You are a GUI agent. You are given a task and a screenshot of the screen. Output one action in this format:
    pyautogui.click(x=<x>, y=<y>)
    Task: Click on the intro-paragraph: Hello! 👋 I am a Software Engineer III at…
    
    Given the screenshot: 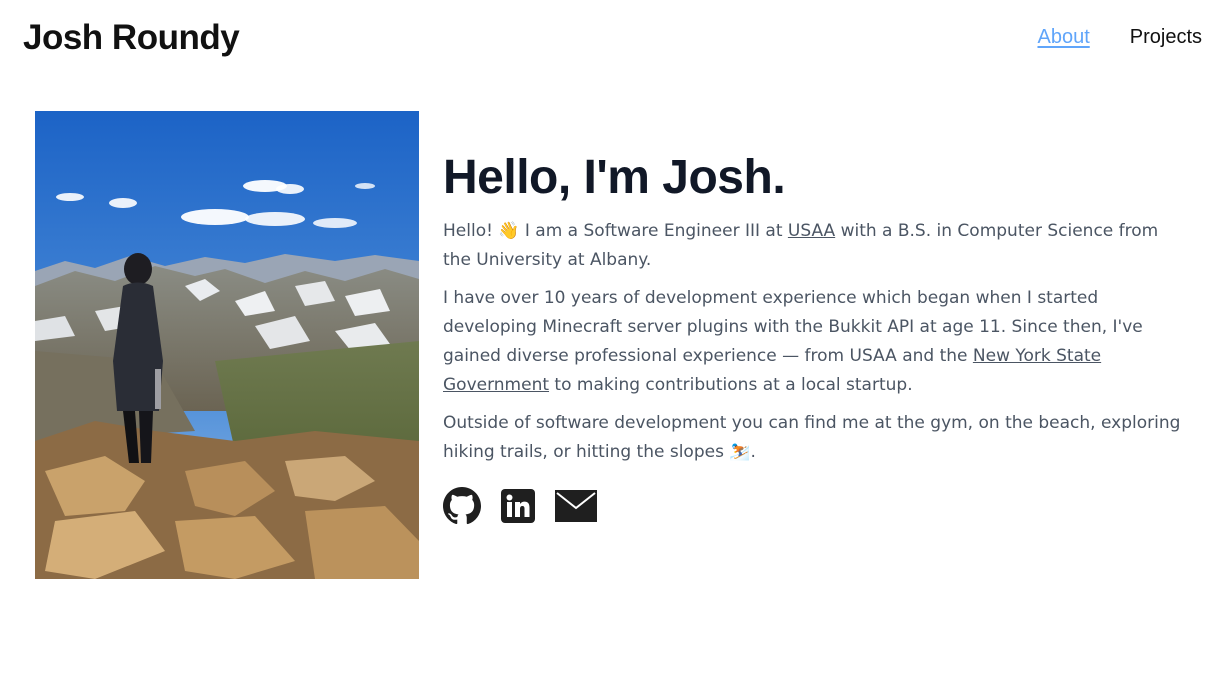 What is the action you would take?
    pyautogui.click(x=815, y=246)
    